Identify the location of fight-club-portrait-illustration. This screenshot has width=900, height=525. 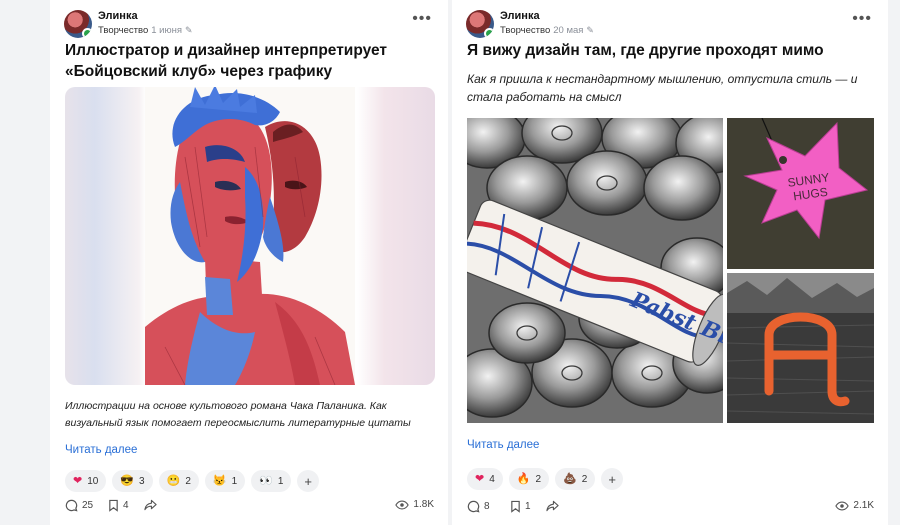
(250, 236).